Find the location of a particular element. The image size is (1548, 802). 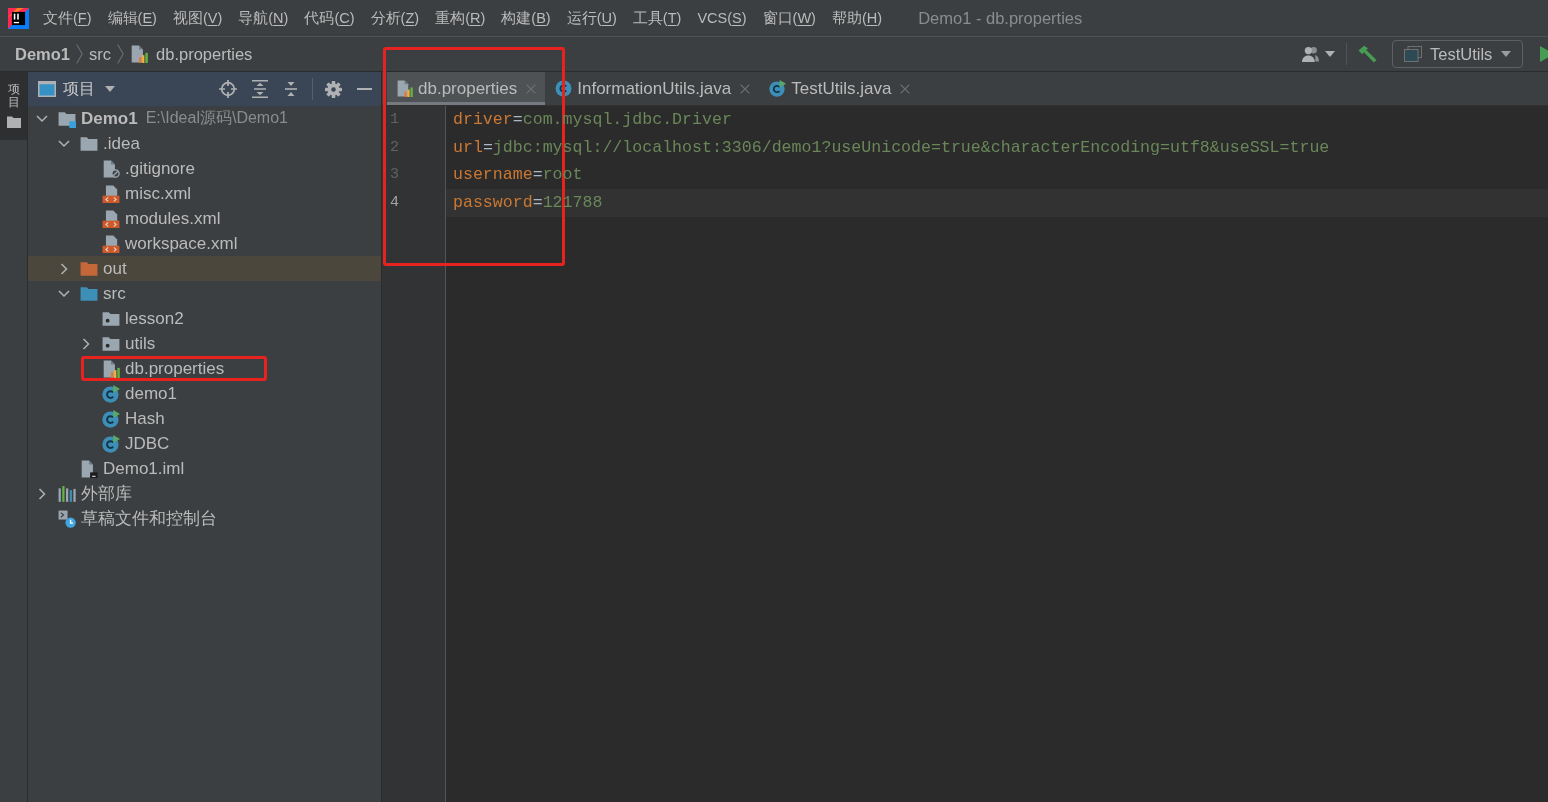

tree-item: 外部库 is located at coordinates (204, 493).